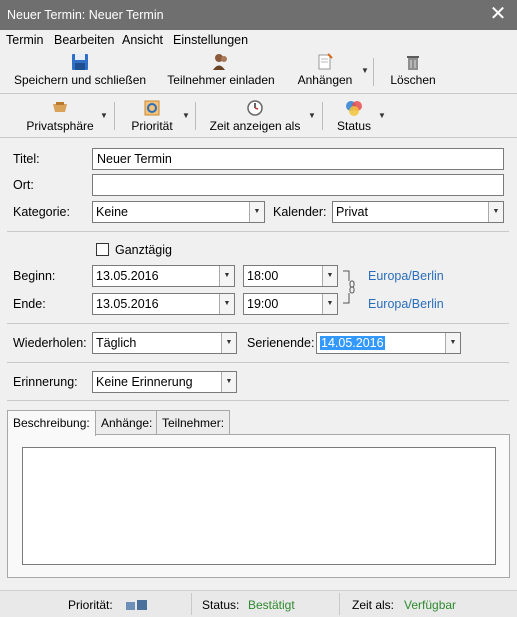 The image size is (517, 617). Describe the element at coordinates (127, 422) in the screenshot. I see `tab-attachments: Anhänge:` at that location.